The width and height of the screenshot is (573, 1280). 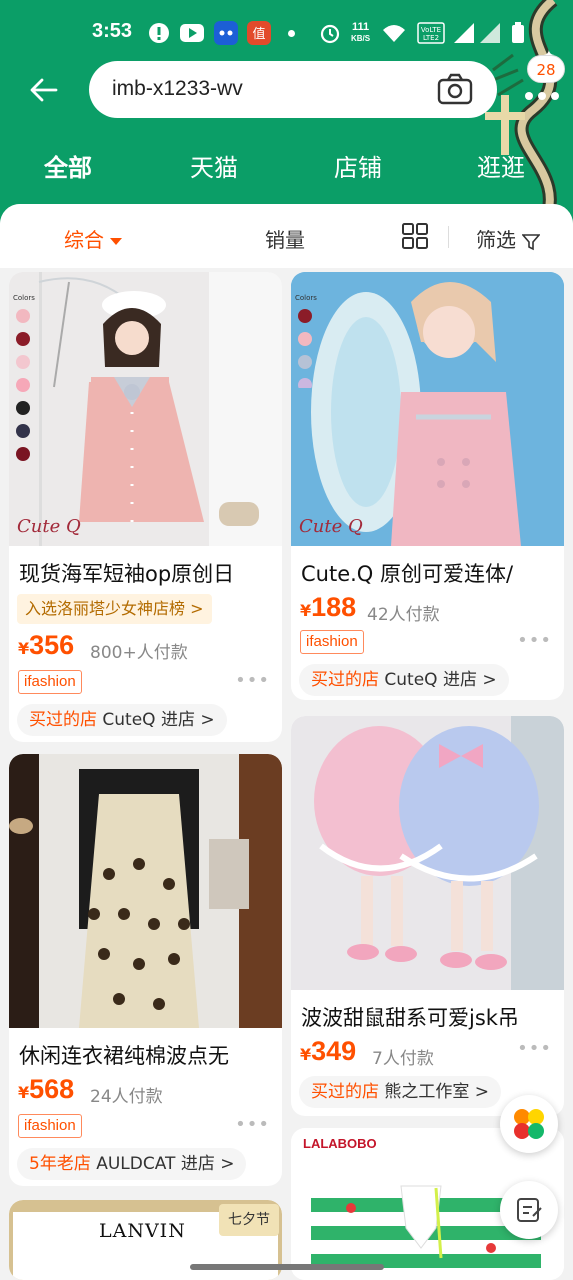 What do you see at coordinates (126, 1097) in the screenshot?
I see `sold-count: 24人付款` at bounding box center [126, 1097].